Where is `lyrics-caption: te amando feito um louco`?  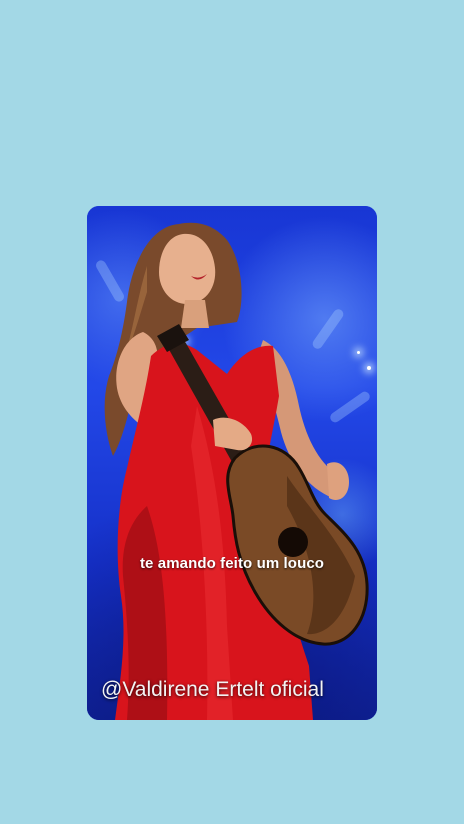 lyrics-caption: te amando feito um louco is located at coordinates (232, 563).